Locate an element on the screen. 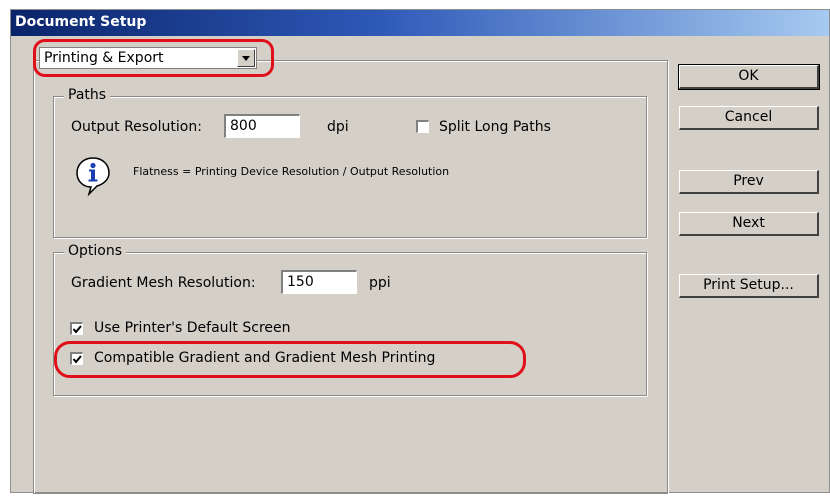 The height and width of the screenshot is (504, 830). paths-legend: Paths is located at coordinates (87, 95).